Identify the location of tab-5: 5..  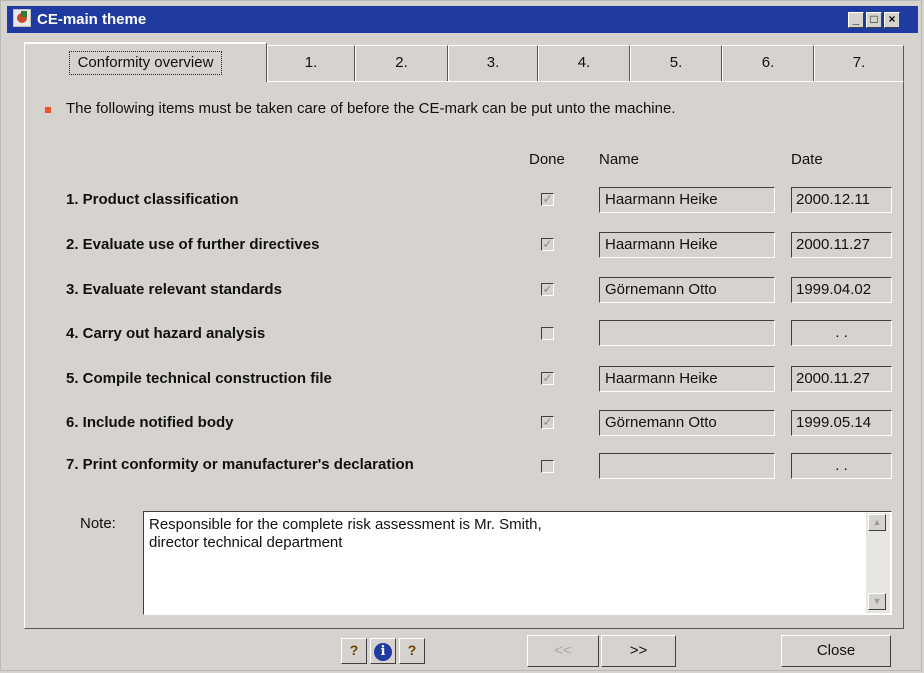
(676, 63).